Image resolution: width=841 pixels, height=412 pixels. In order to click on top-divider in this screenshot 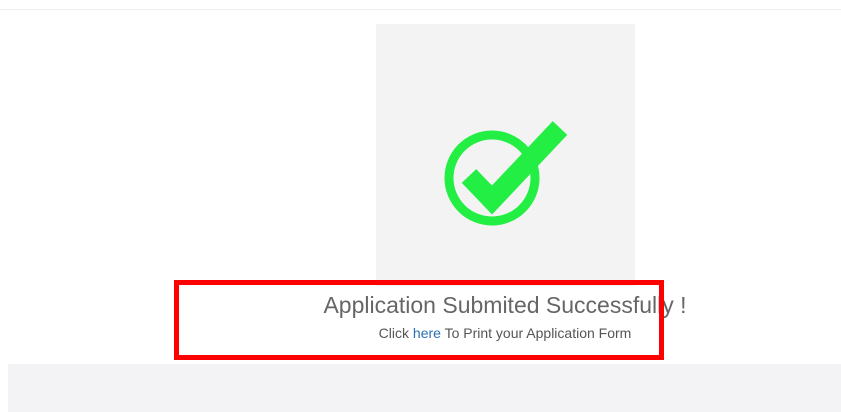, I will do `click(420, 9)`.